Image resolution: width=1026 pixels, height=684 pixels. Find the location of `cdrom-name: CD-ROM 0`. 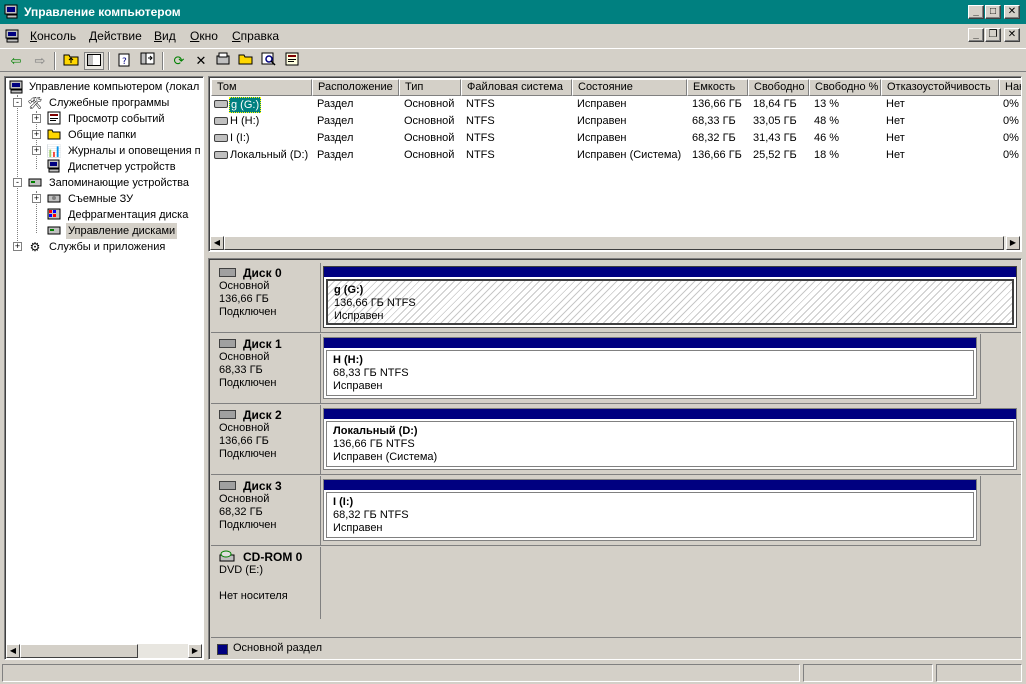

cdrom-name: CD-ROM 0 is located at coordinates (273, 557).